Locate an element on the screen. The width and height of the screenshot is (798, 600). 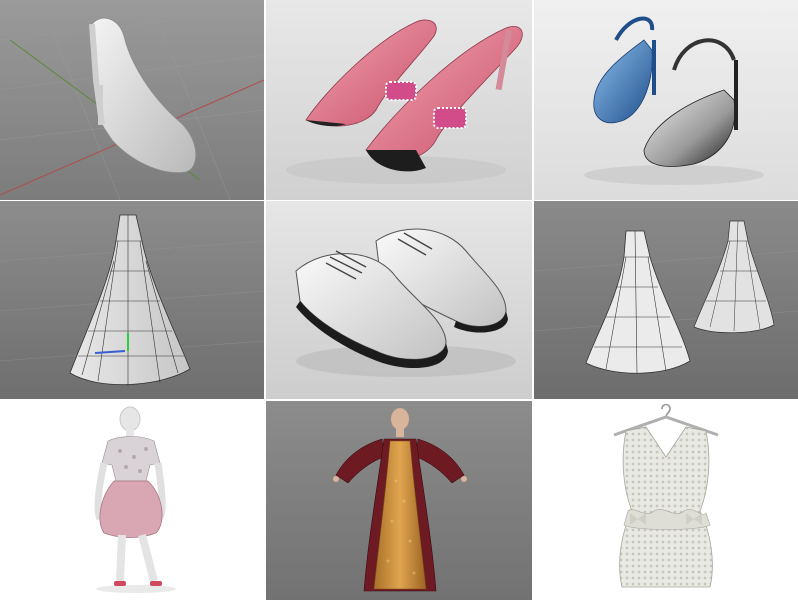
tile-medieval-gown is located at coordinates (399, 500).